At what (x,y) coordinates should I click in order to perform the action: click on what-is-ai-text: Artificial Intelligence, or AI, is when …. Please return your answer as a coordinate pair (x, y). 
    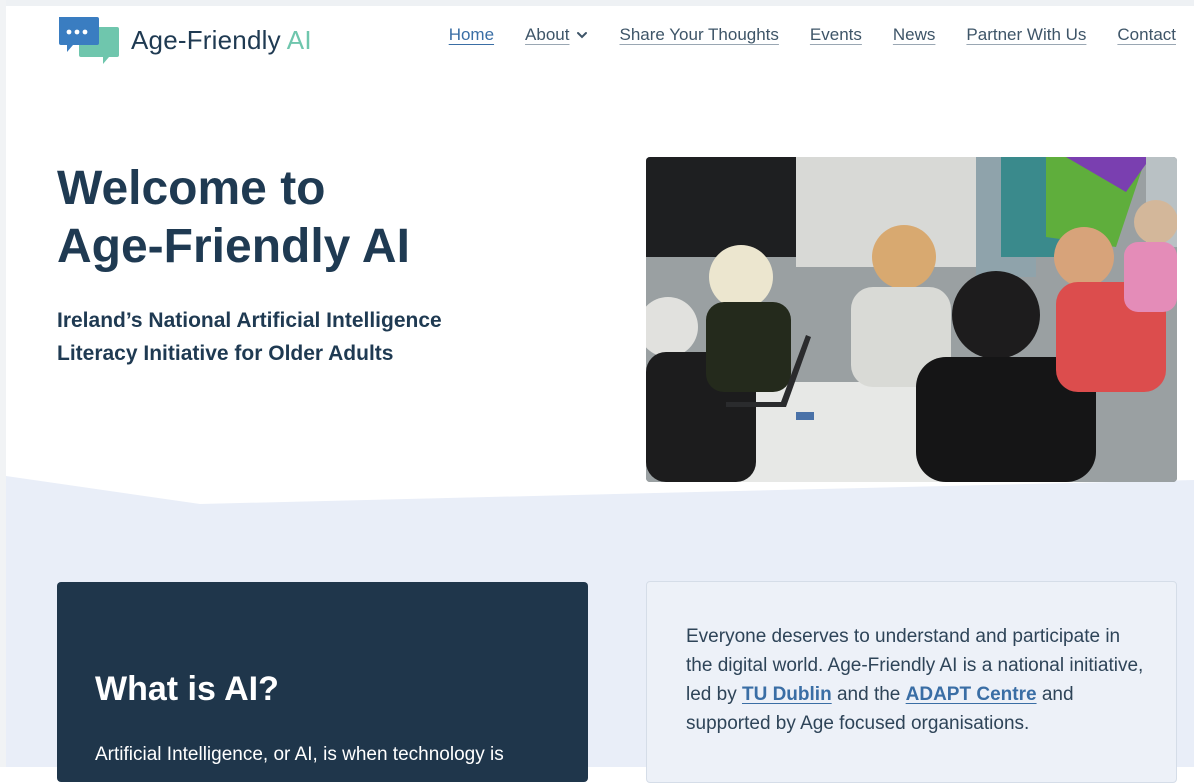
    Looking at the image, I should click on (299, 754).